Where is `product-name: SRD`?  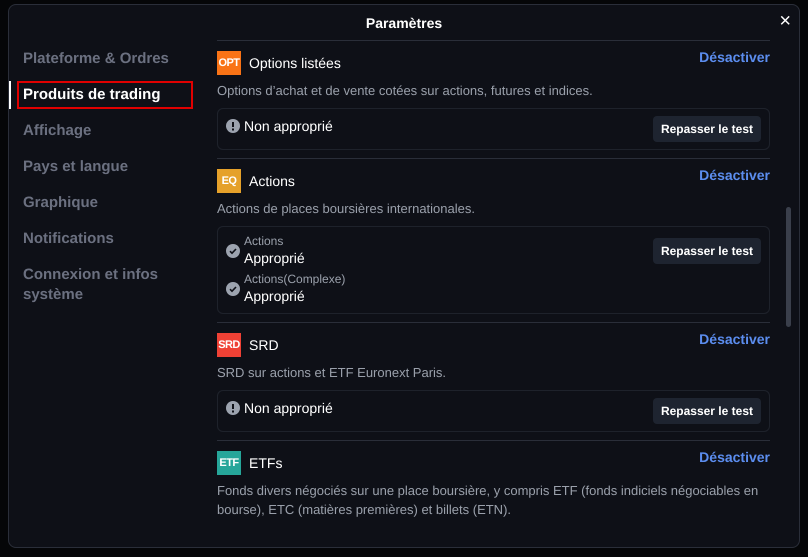 product-name: SRD is located at coordinates (264, 345).